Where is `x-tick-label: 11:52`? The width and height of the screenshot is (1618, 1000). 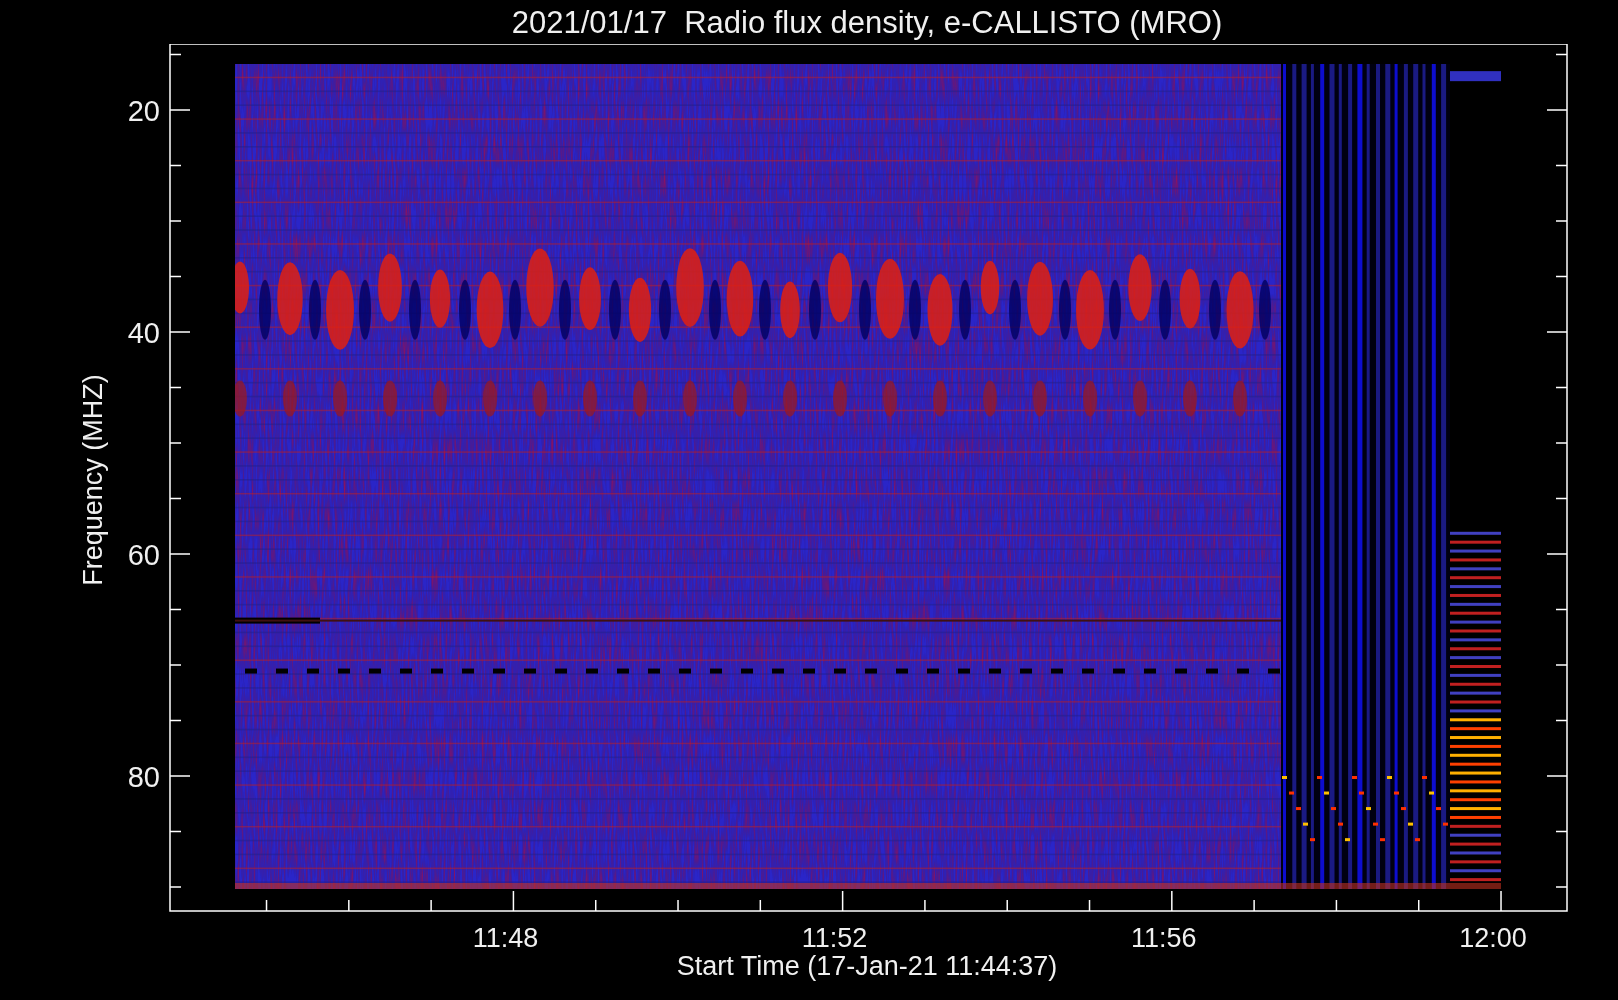
x-tick-label: 11:52 is located at coordinates (834, 938).